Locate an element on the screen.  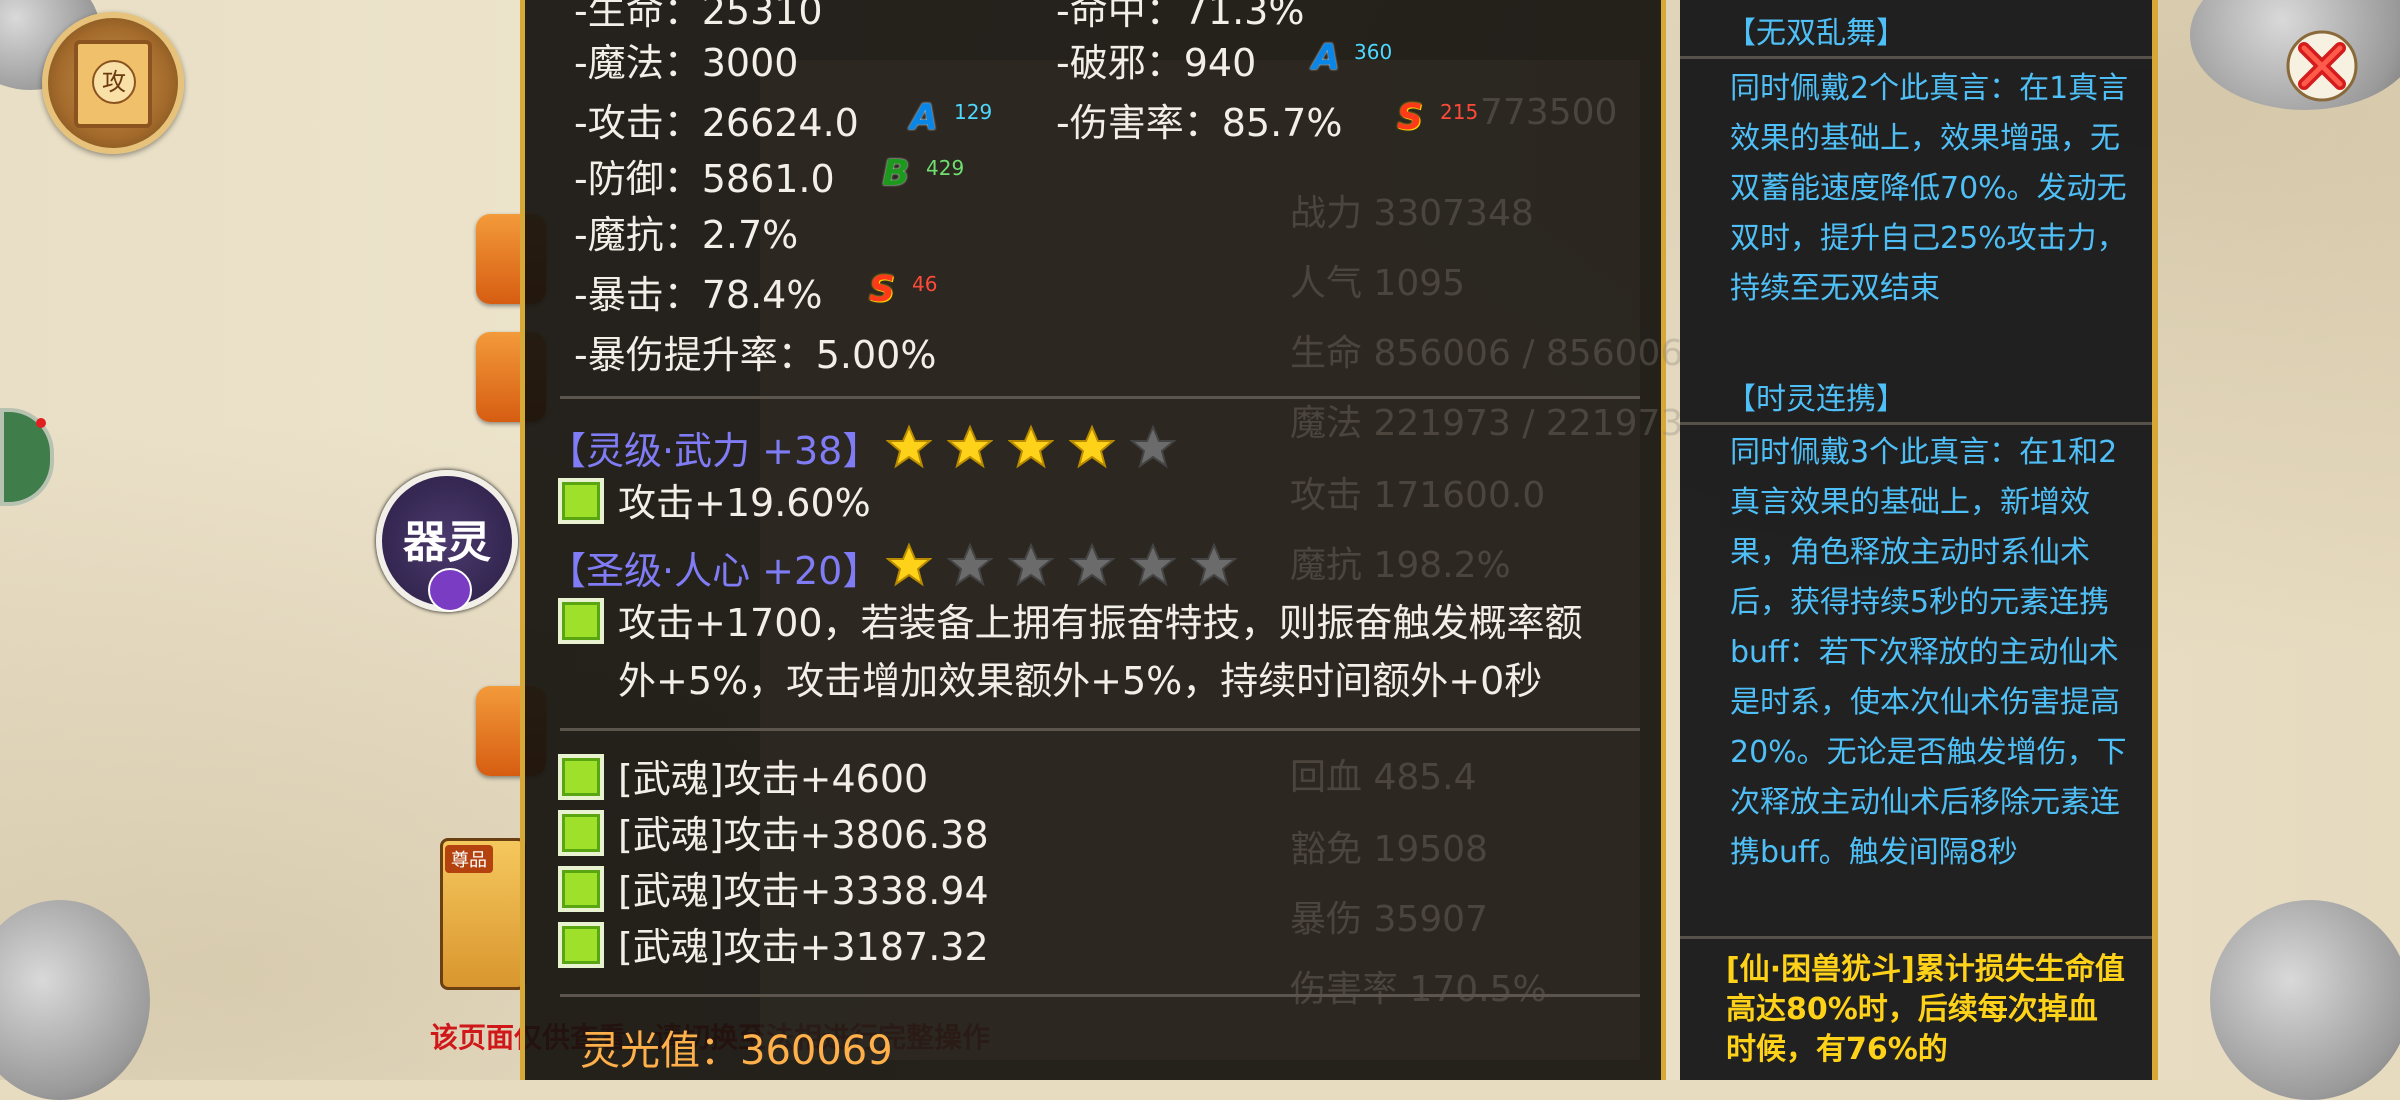
stat-attack: -攻击：26624.0 is located at coordinates (716, 123).